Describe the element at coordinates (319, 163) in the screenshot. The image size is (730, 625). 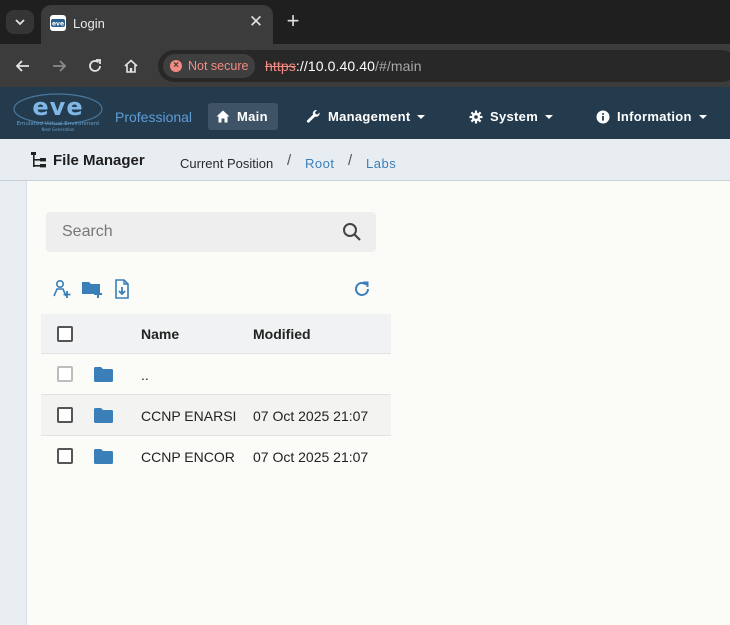
I see `breadcrumb-root: Root` at that location.